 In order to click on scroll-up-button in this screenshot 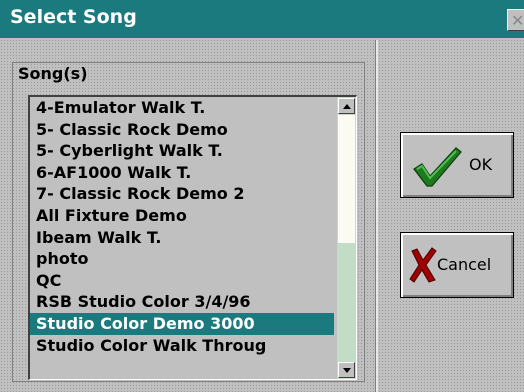, I will do `click(346, 106)`.